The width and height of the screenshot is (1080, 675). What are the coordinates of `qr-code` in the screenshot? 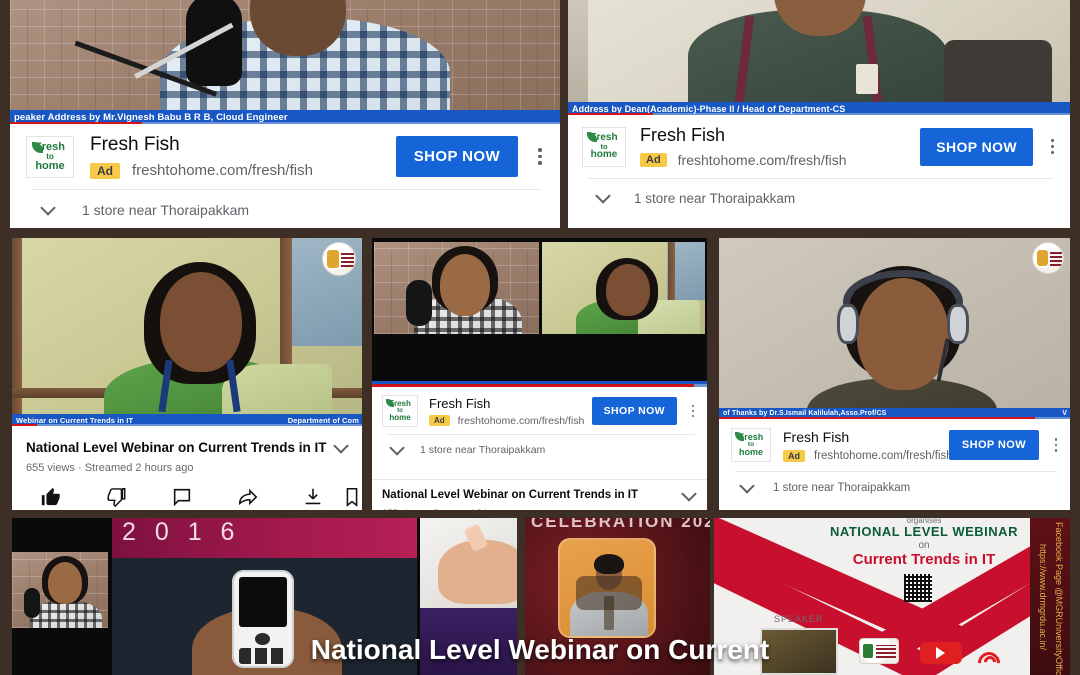 It's located at (918, 588).